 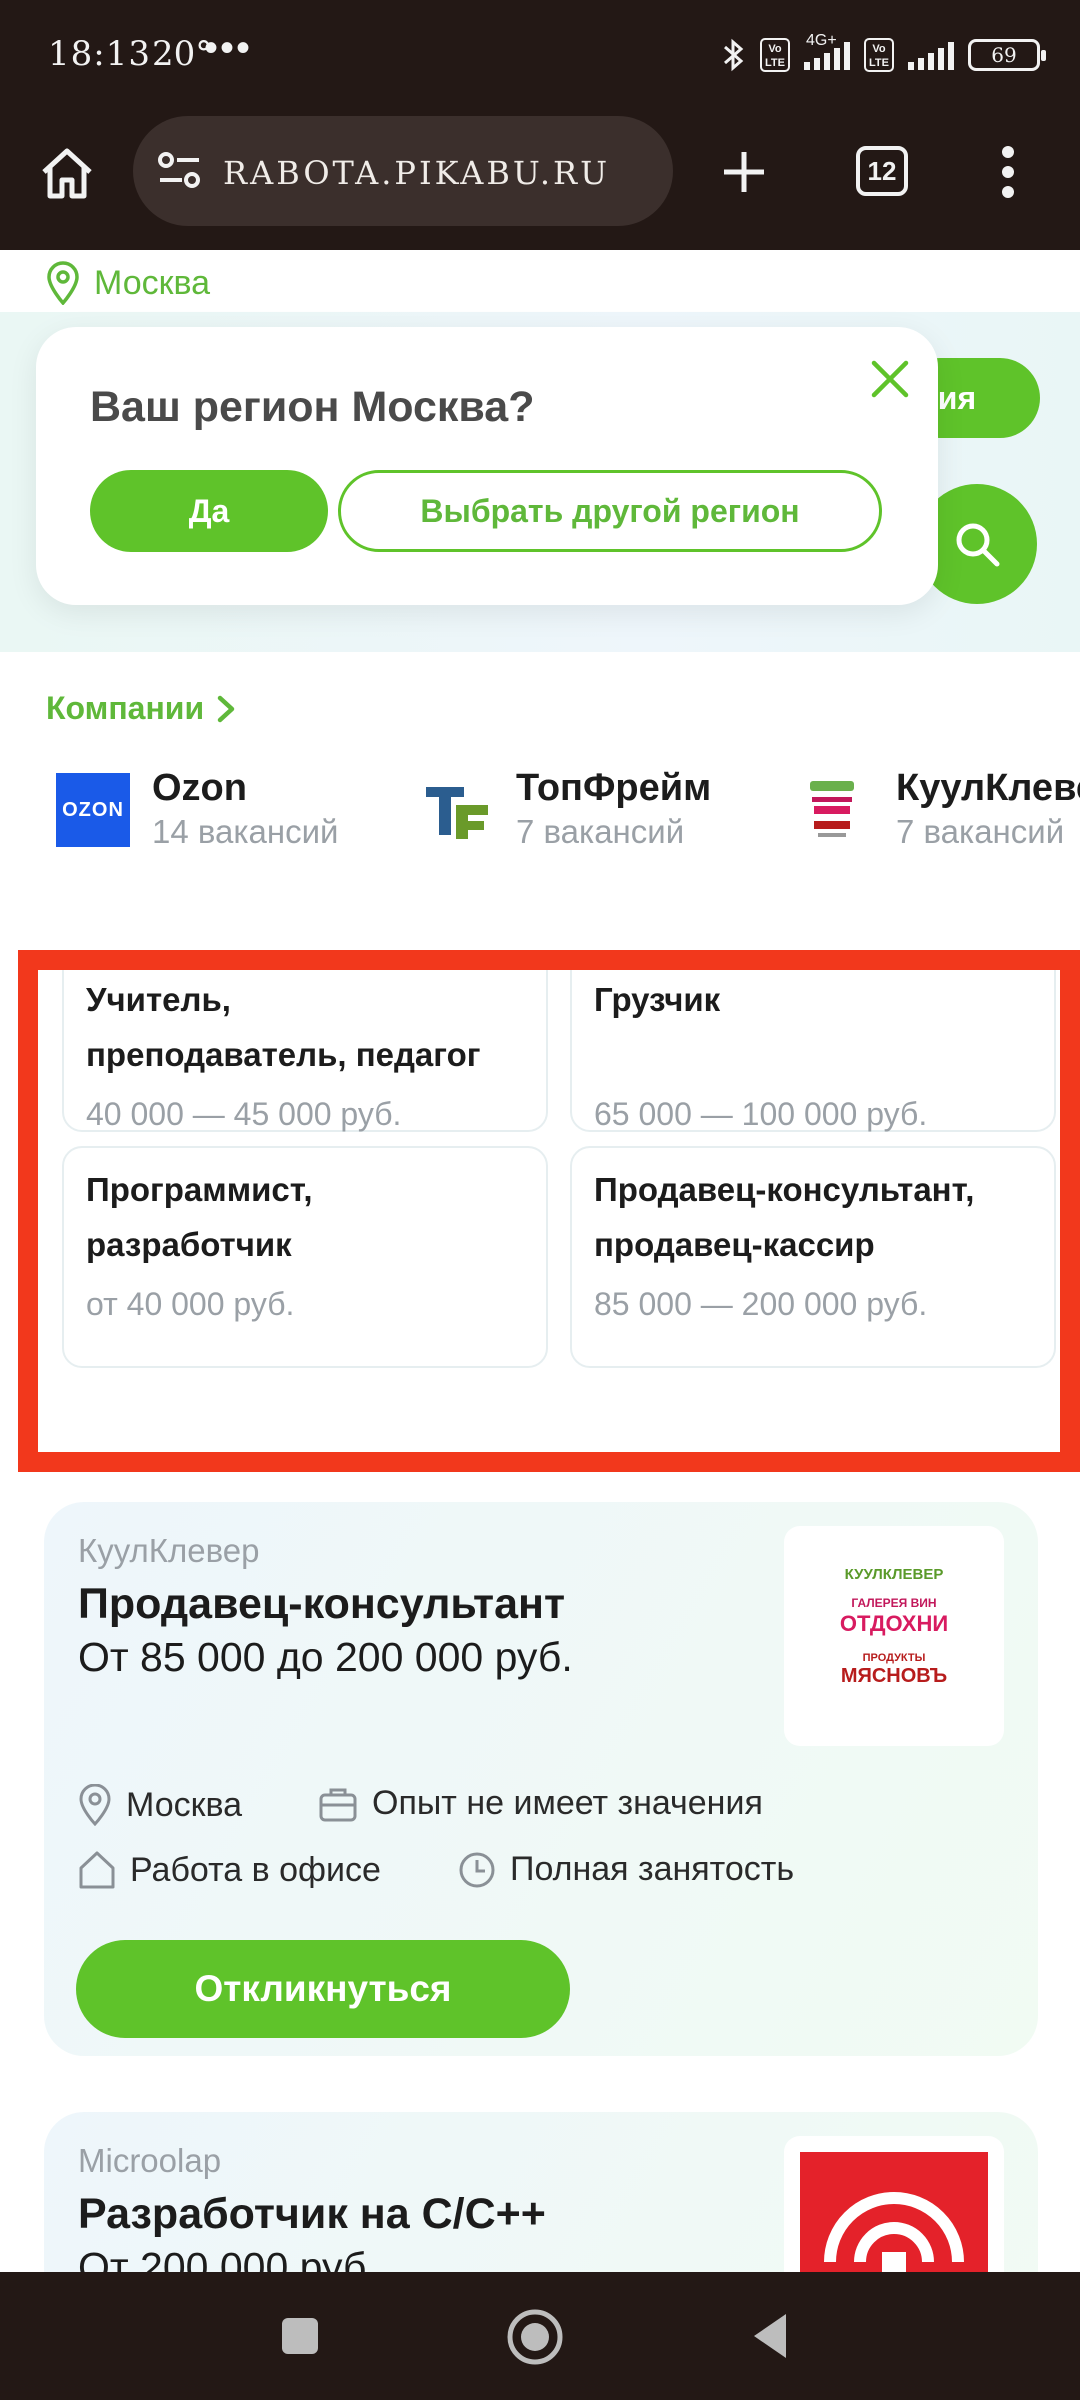 What do you see at coordinates (125, 708) in the screenshot?
I see `companies-heading: Компании` at bounding box center [125, 708].